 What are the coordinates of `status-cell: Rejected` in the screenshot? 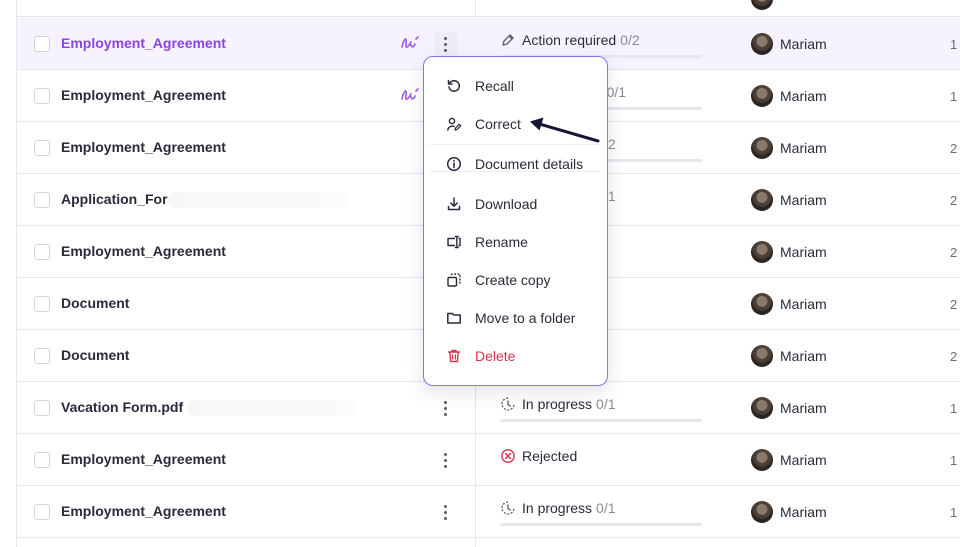 It's located at (601, 461).